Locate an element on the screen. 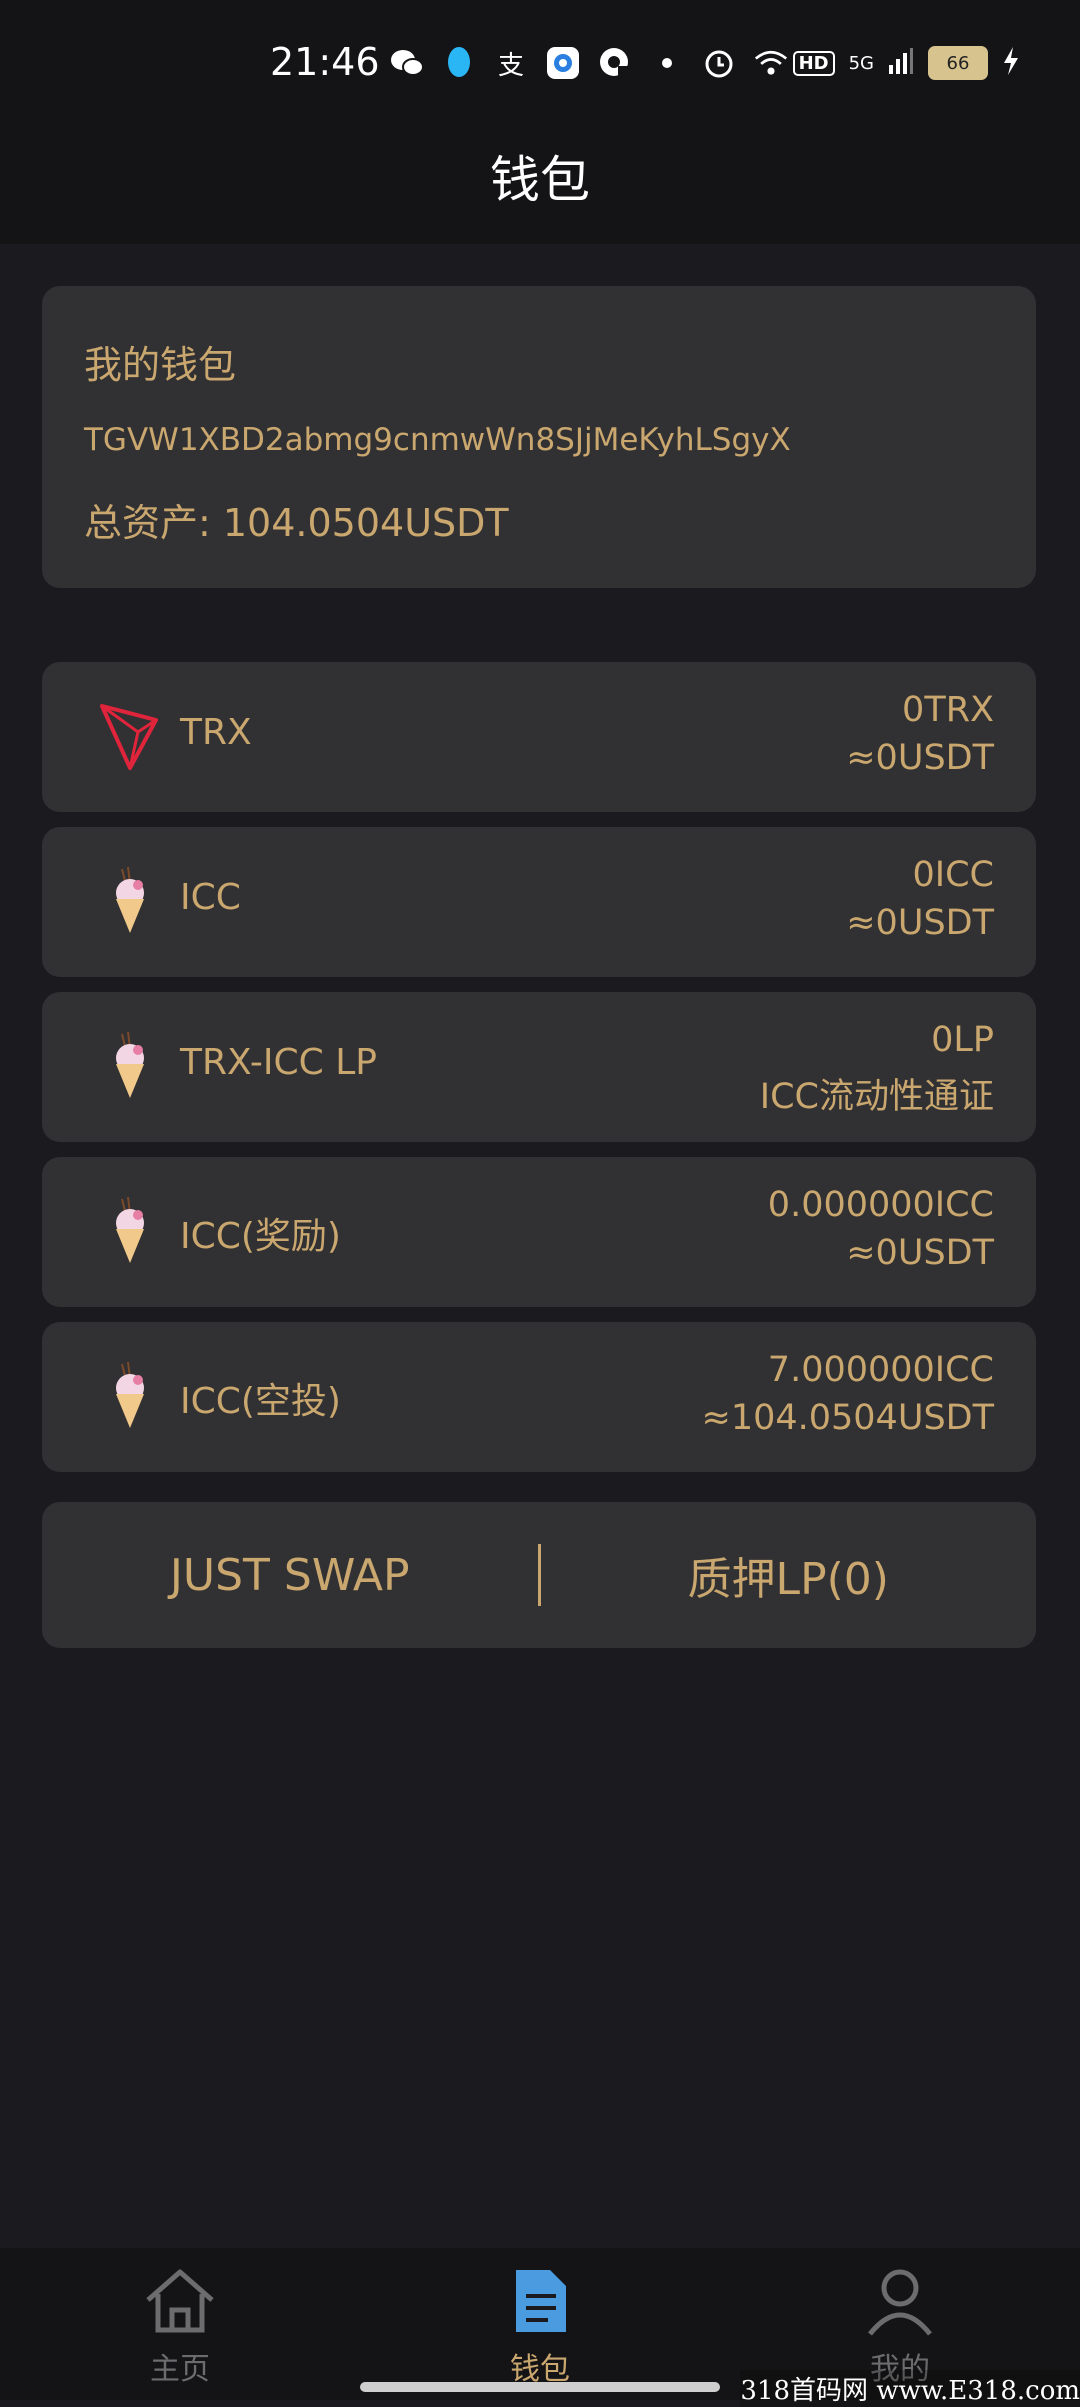 The height and width of the screenshot is (2407, 1080). battery-level: 66 is located at coordinates (958, 63).